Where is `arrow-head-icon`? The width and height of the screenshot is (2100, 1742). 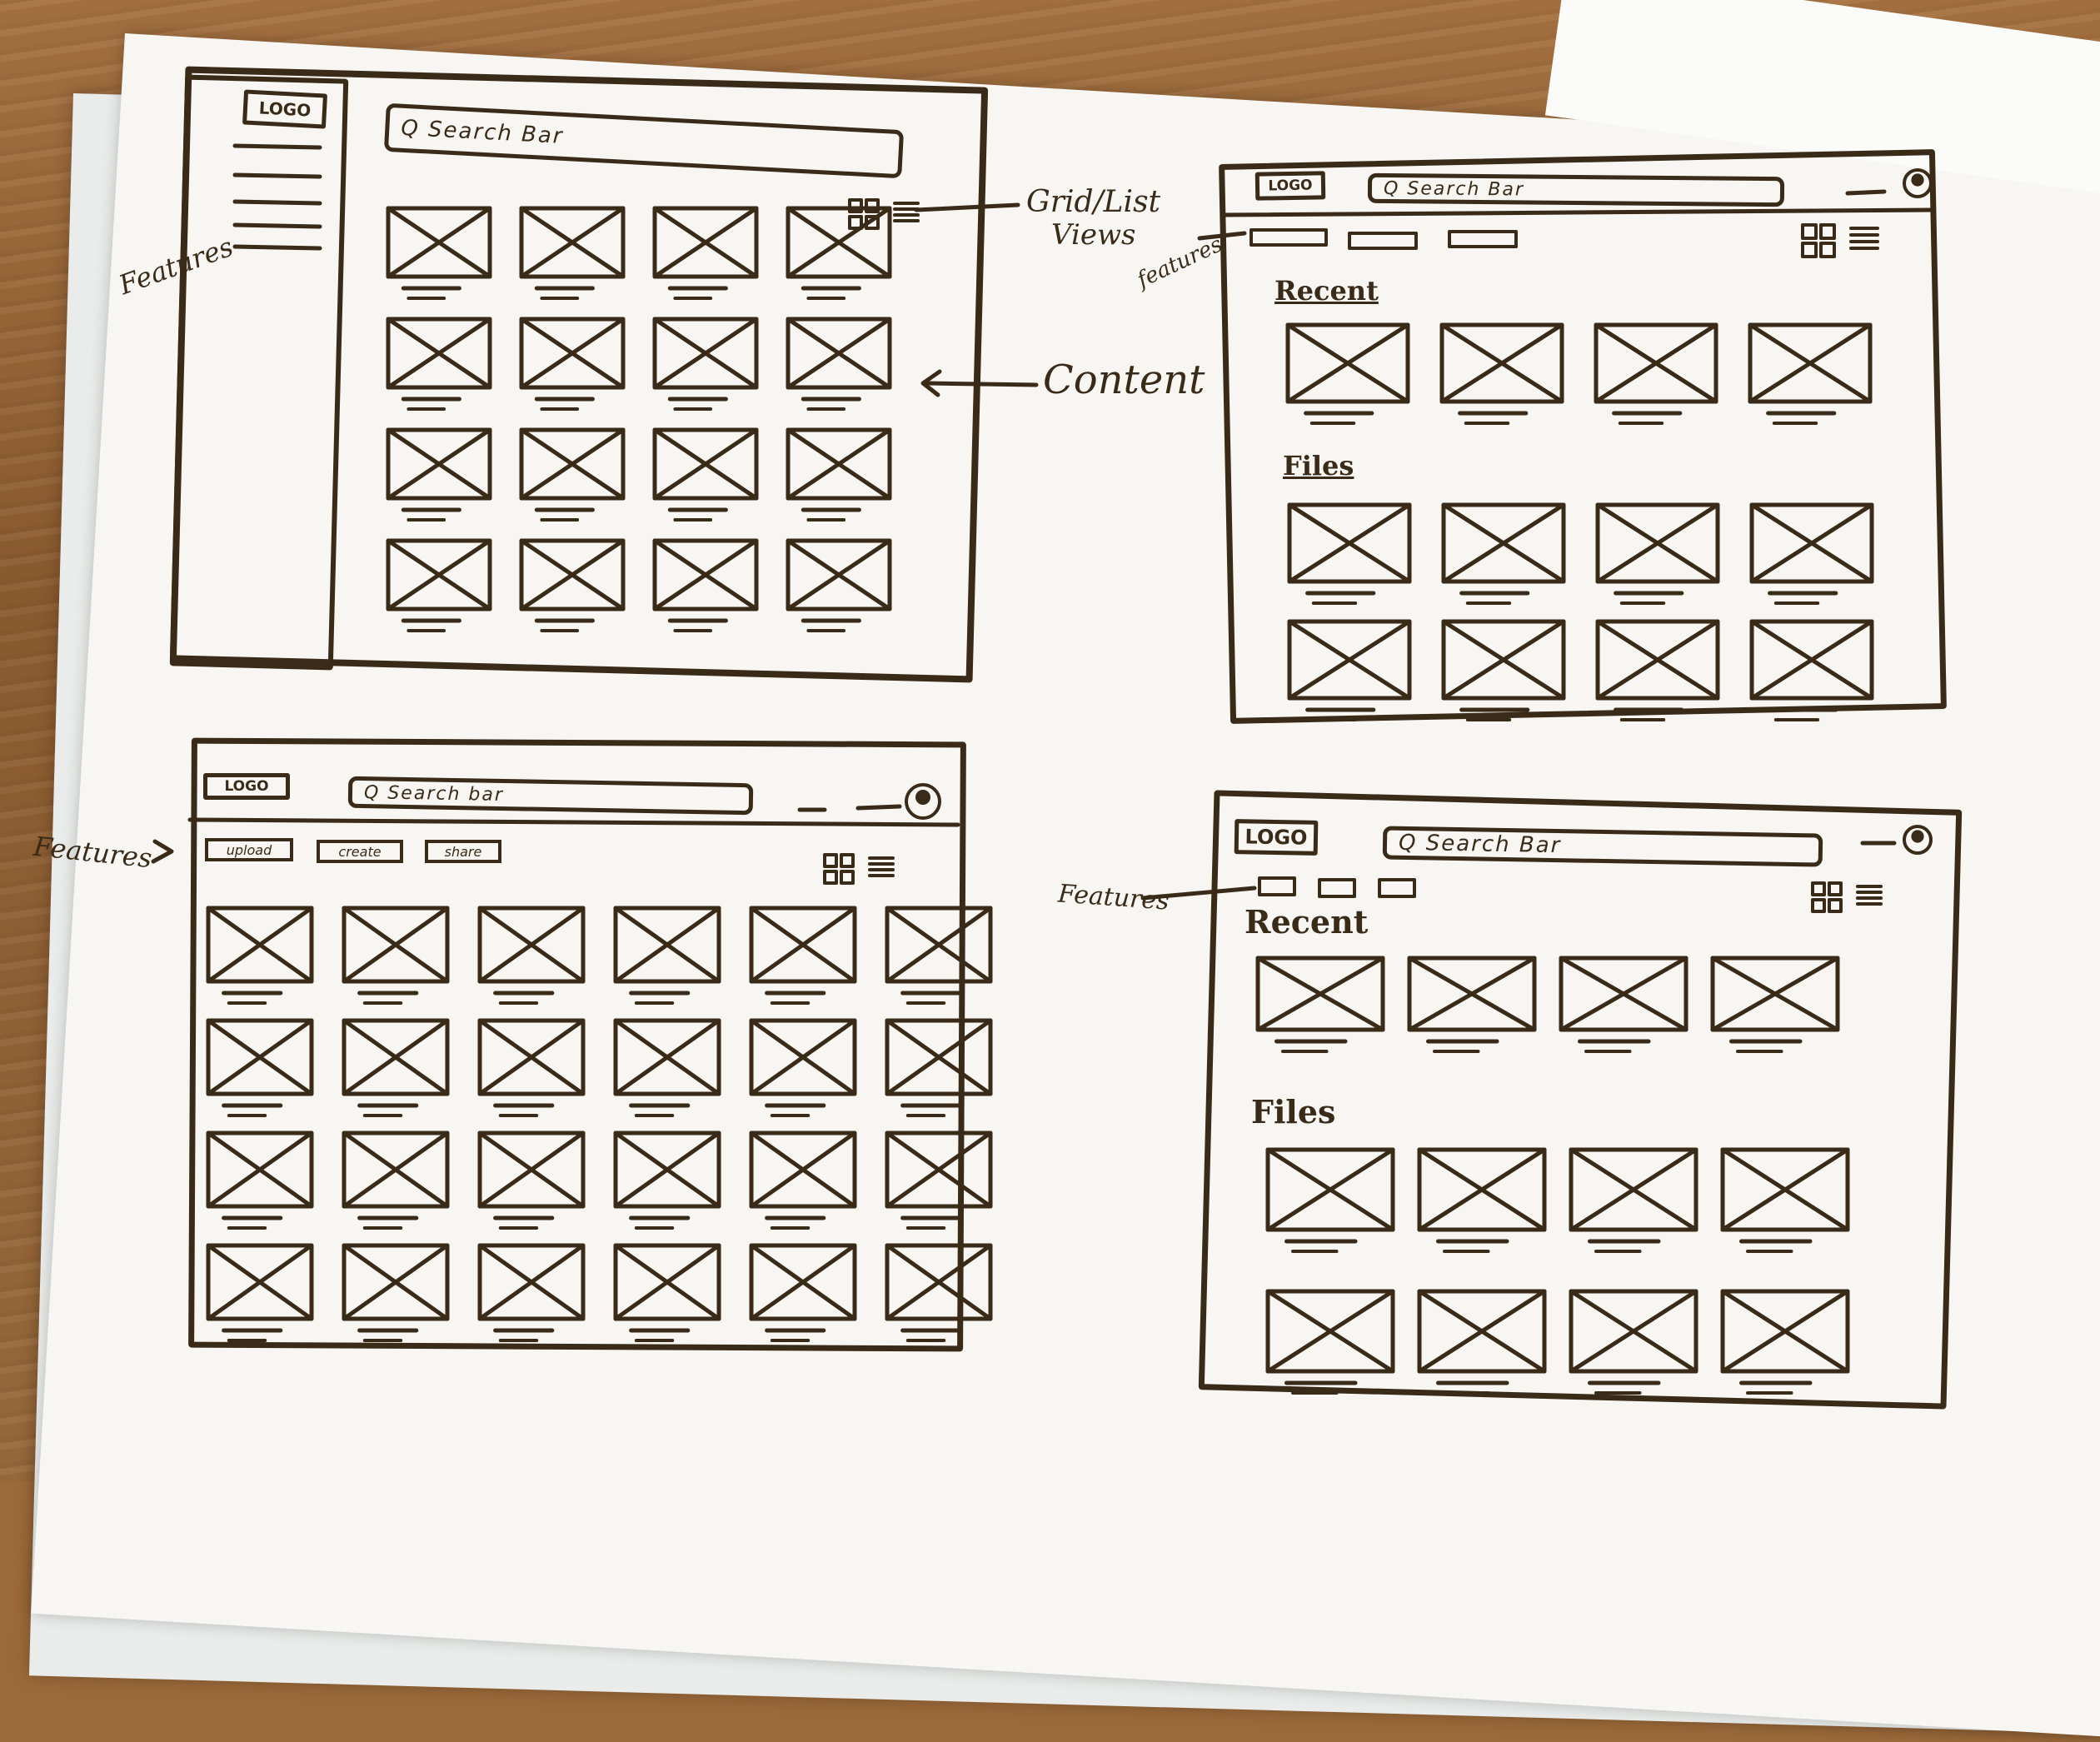 arrow-head-icon is located at coordinates (162, 851).